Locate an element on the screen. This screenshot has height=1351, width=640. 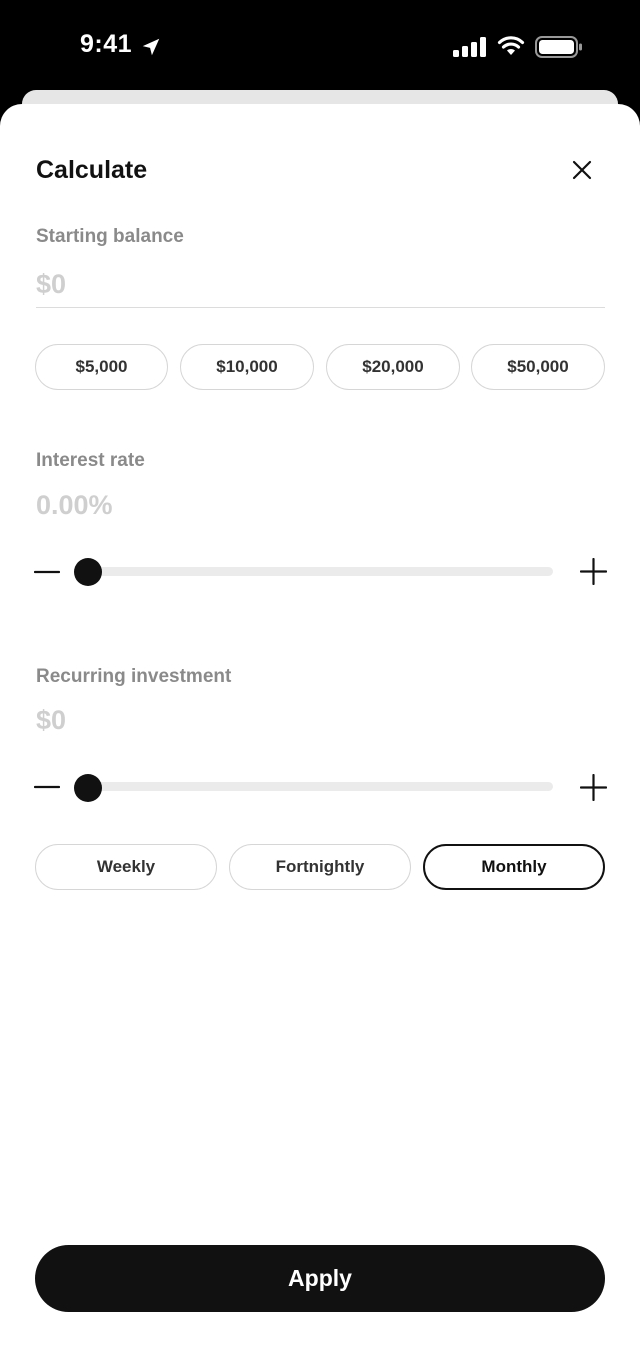
interest-rate-increase-button is located at coordinates (593, 571).